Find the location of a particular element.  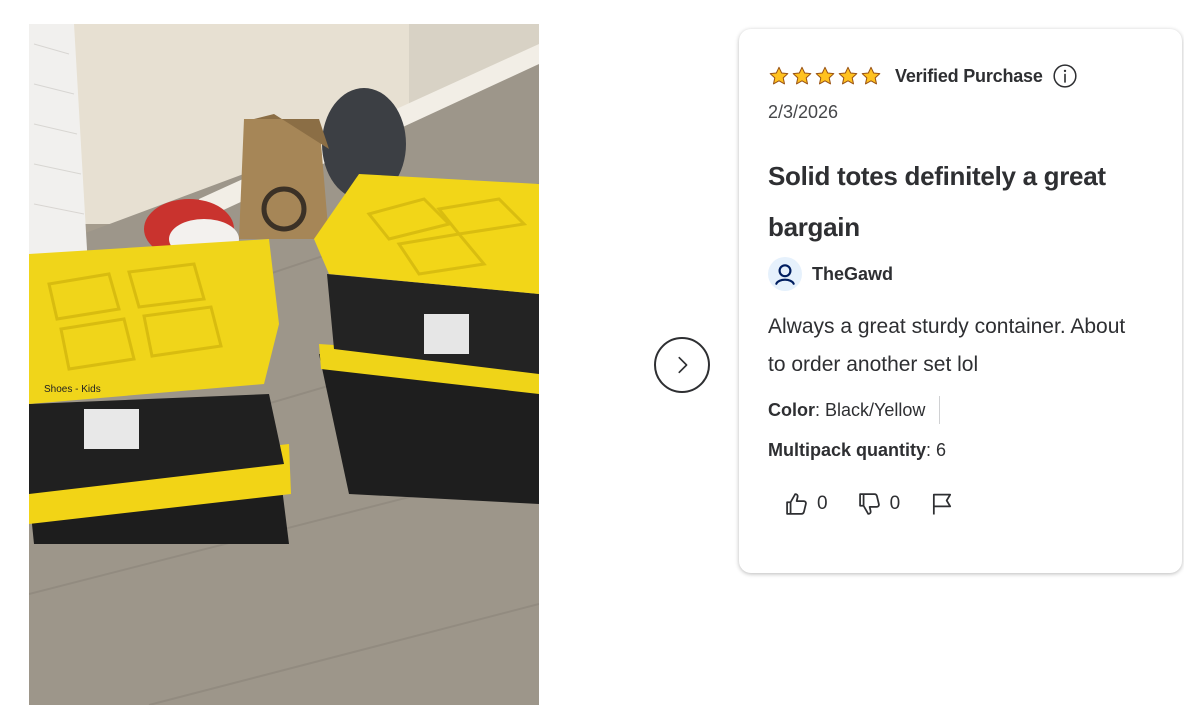

attribute-value: : Black/Yellow is located at coordinates (870, 409).